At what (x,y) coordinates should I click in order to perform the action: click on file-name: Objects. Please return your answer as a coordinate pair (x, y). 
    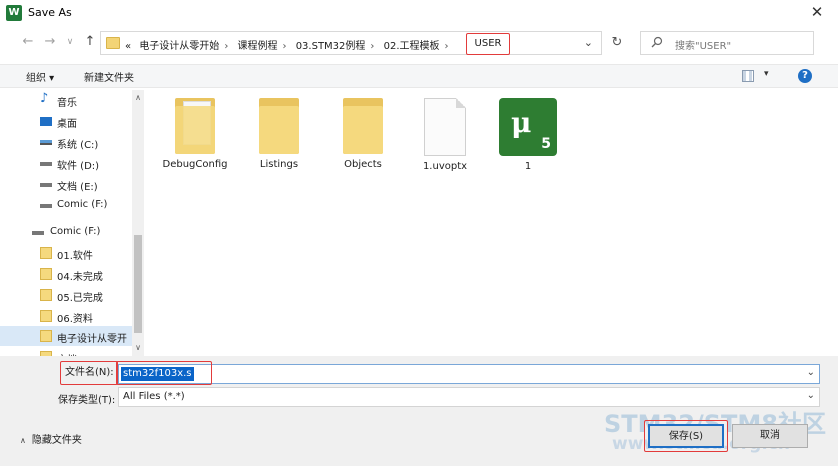
    Looking at the image, I should click on (363, 164).